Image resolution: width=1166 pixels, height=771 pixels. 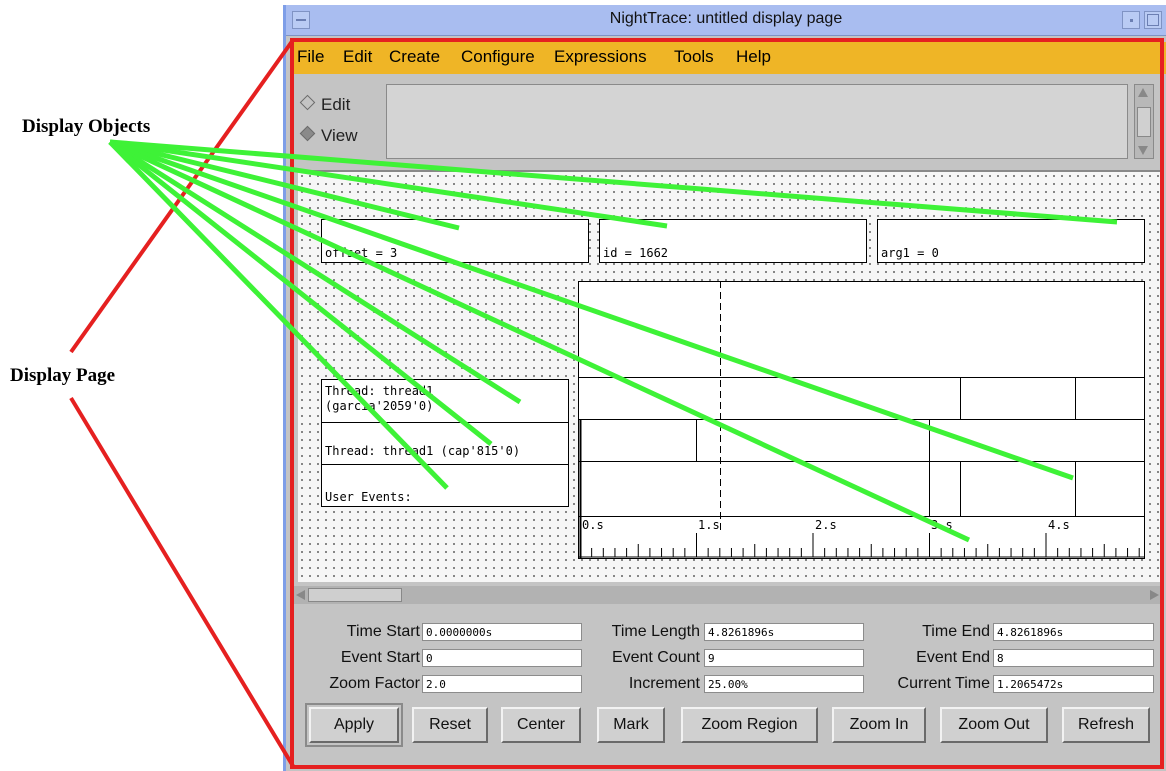 What do you see at coordinates (1073, 684) in the screenshot?
I see `current-time-field: 1.2065472s` at bounding box center [1073, 684].